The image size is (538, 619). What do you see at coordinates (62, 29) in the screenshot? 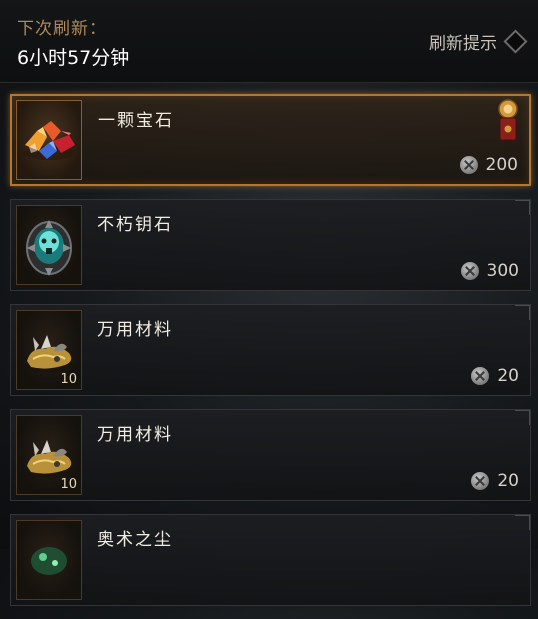
I see `refresh-label: 下次刷新：` at bounding box center [62, 29].